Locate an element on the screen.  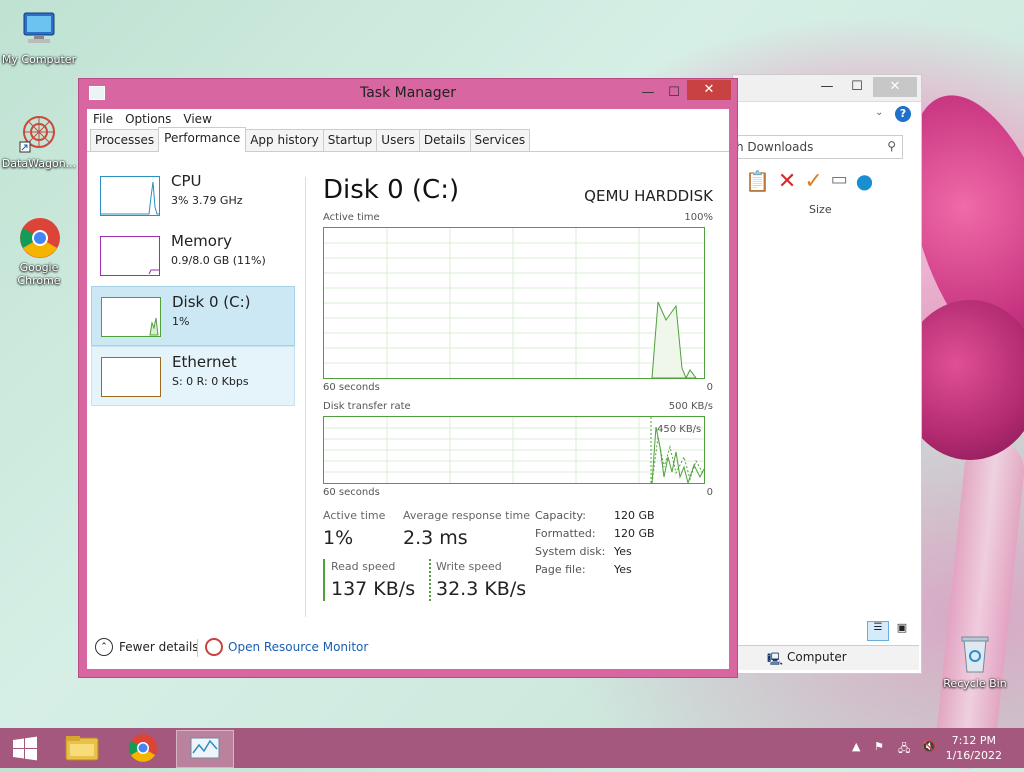
sidebar-item-cpu: CPU 3% 3.79 GHz is located at coordinates (192, 195).